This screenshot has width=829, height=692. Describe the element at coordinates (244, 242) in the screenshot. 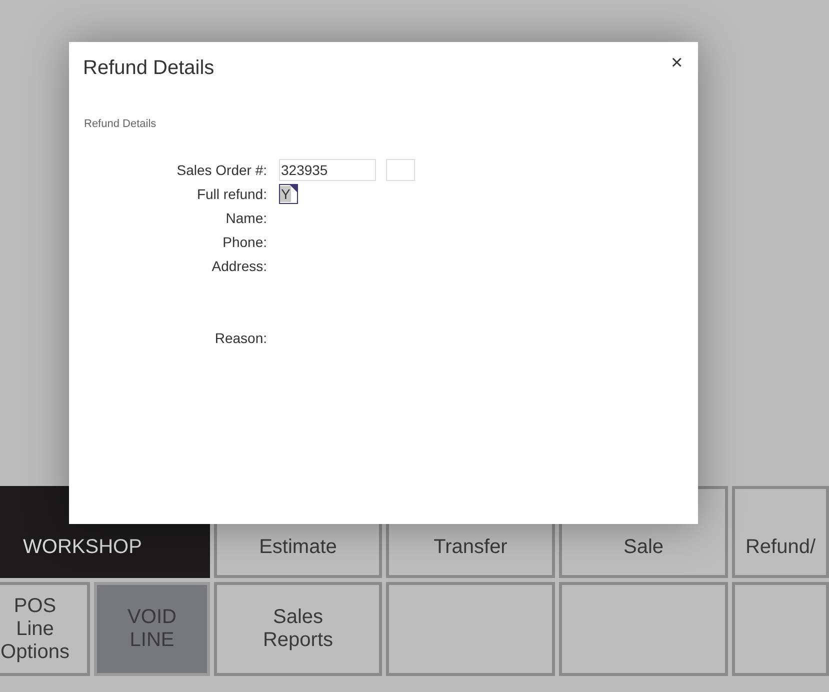

I see `field-label: Phone:` at that location.